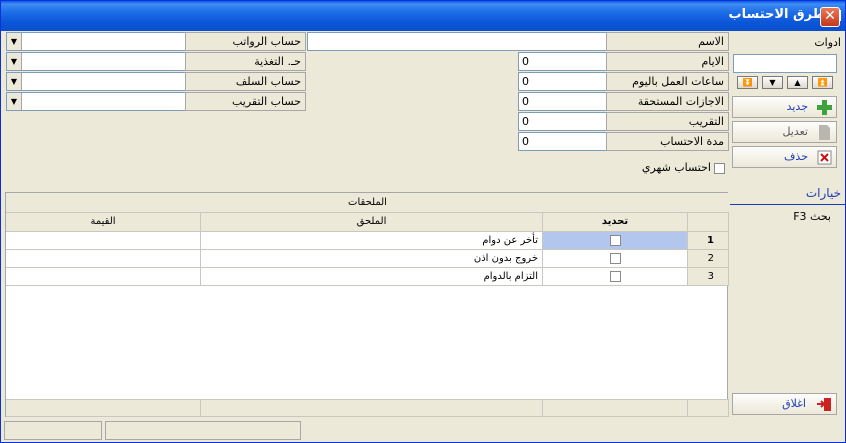 The image size is (846, 443). I want to click on food-account-select, so click(96, 61).